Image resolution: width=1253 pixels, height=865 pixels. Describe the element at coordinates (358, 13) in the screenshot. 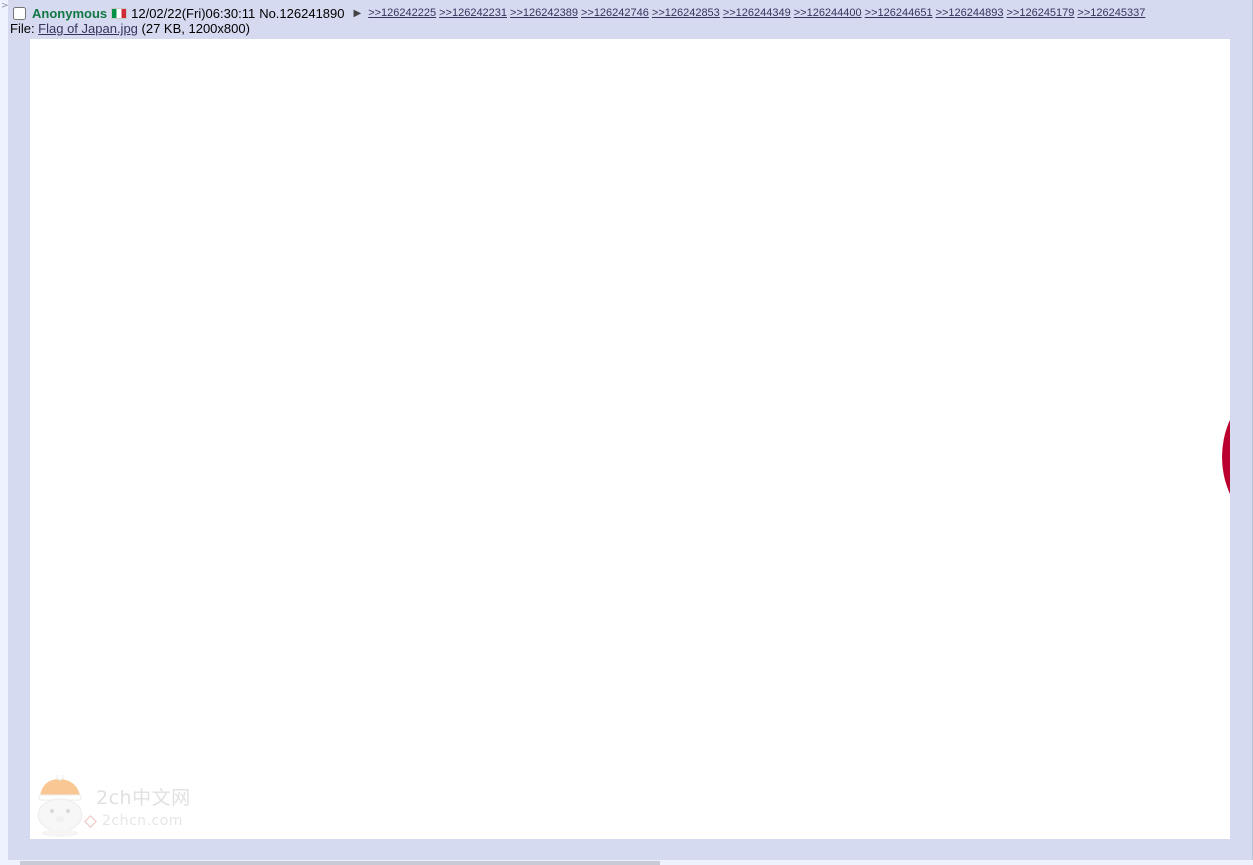

I see `post-menu-triangle-icon: ▶` at that location.